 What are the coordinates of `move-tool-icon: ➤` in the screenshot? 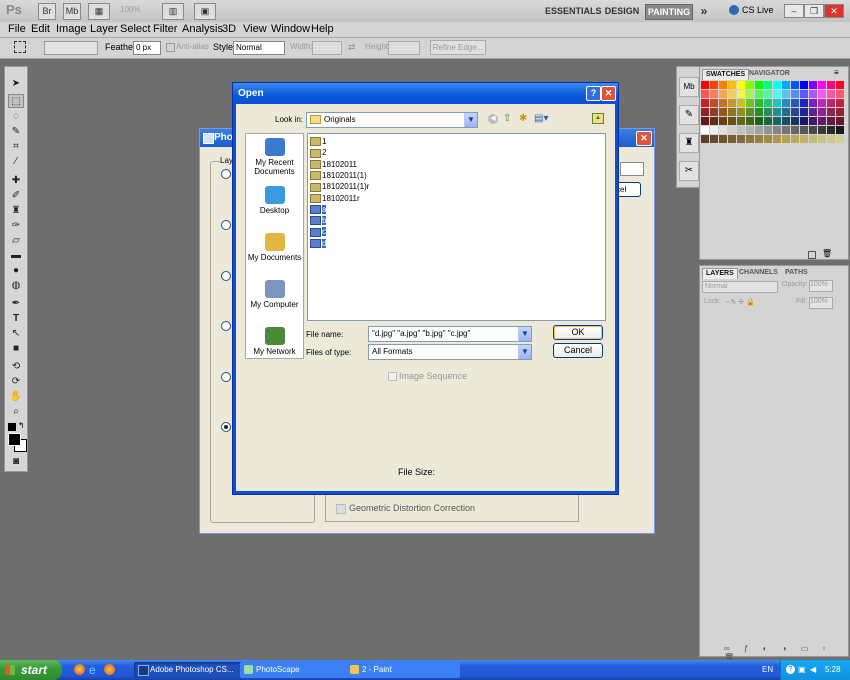 It's located at (16, 84).